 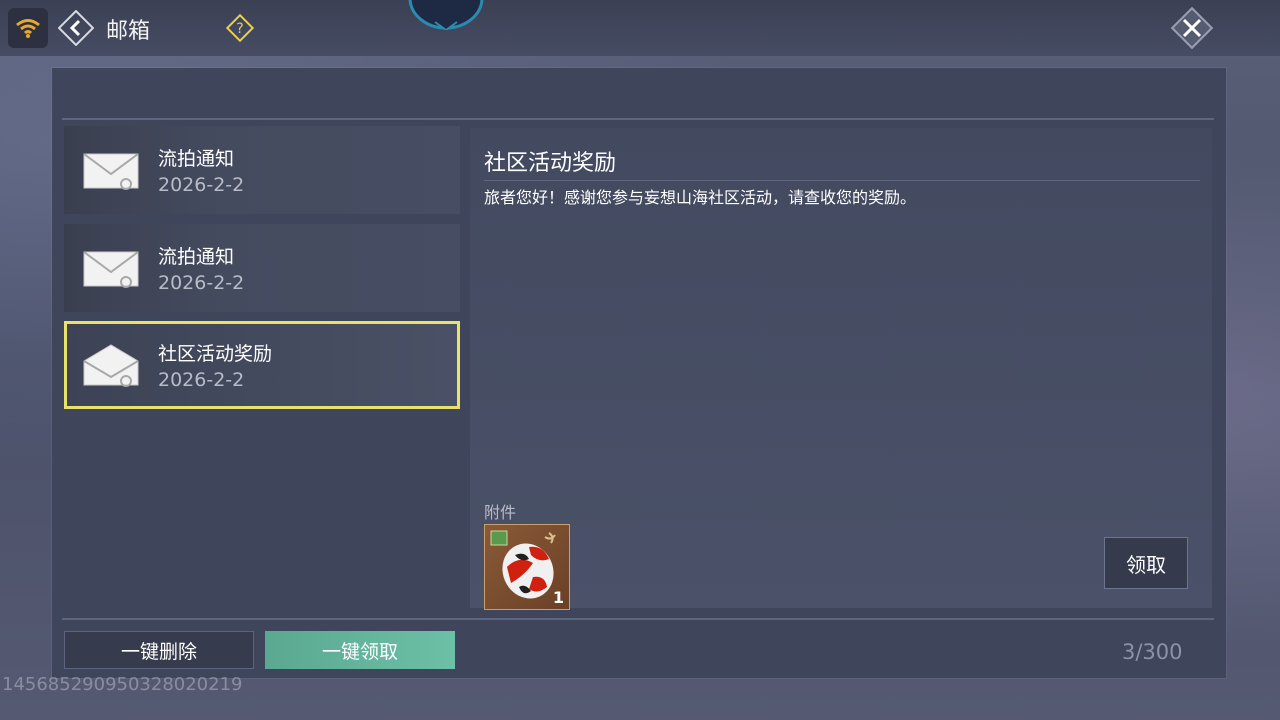 What do you see at coordinates (215, 354) in the screenshot?
I see `mail-title: 社区活动奖励` at bounding box center [215, 354].